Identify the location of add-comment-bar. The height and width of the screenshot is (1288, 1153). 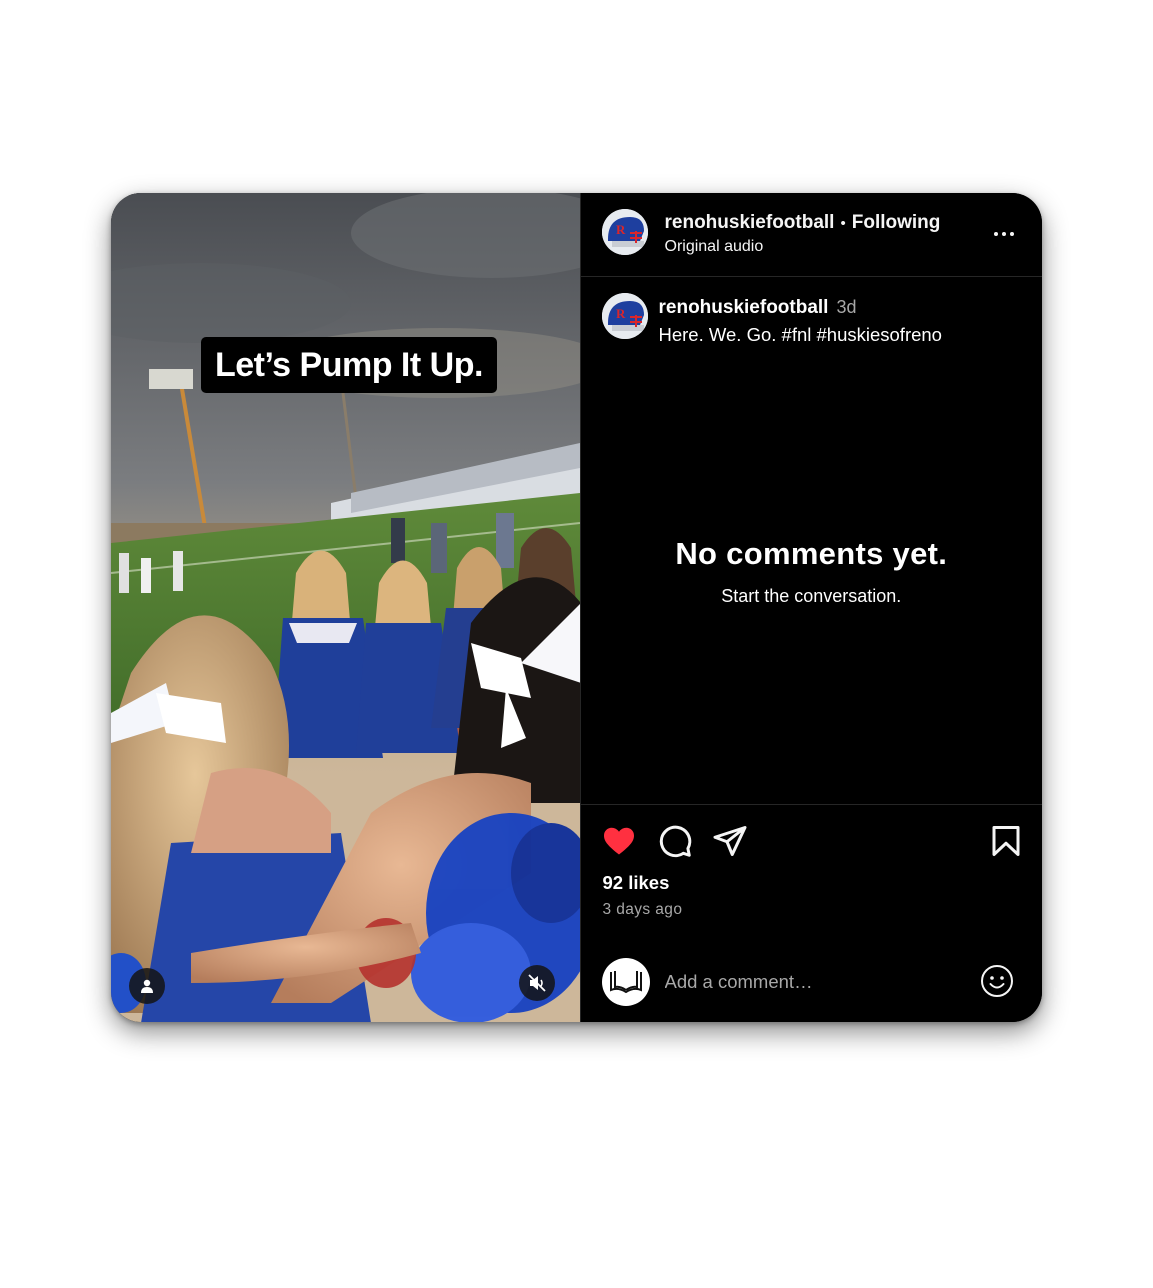
(812, 983).